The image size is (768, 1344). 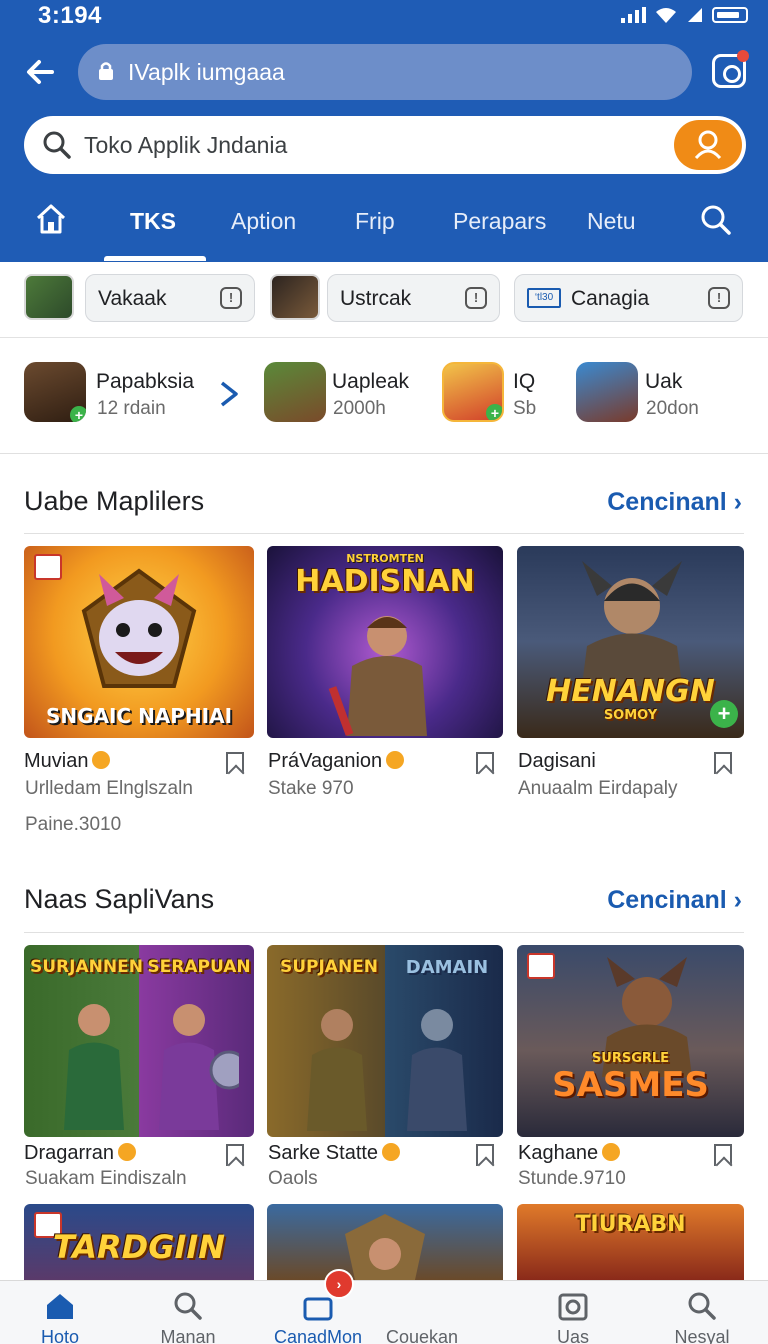 What do you see at coordinates (60, 1335) in the screenshot?
I see `nav-label: Hoto` at bounding box center [60, 1335].